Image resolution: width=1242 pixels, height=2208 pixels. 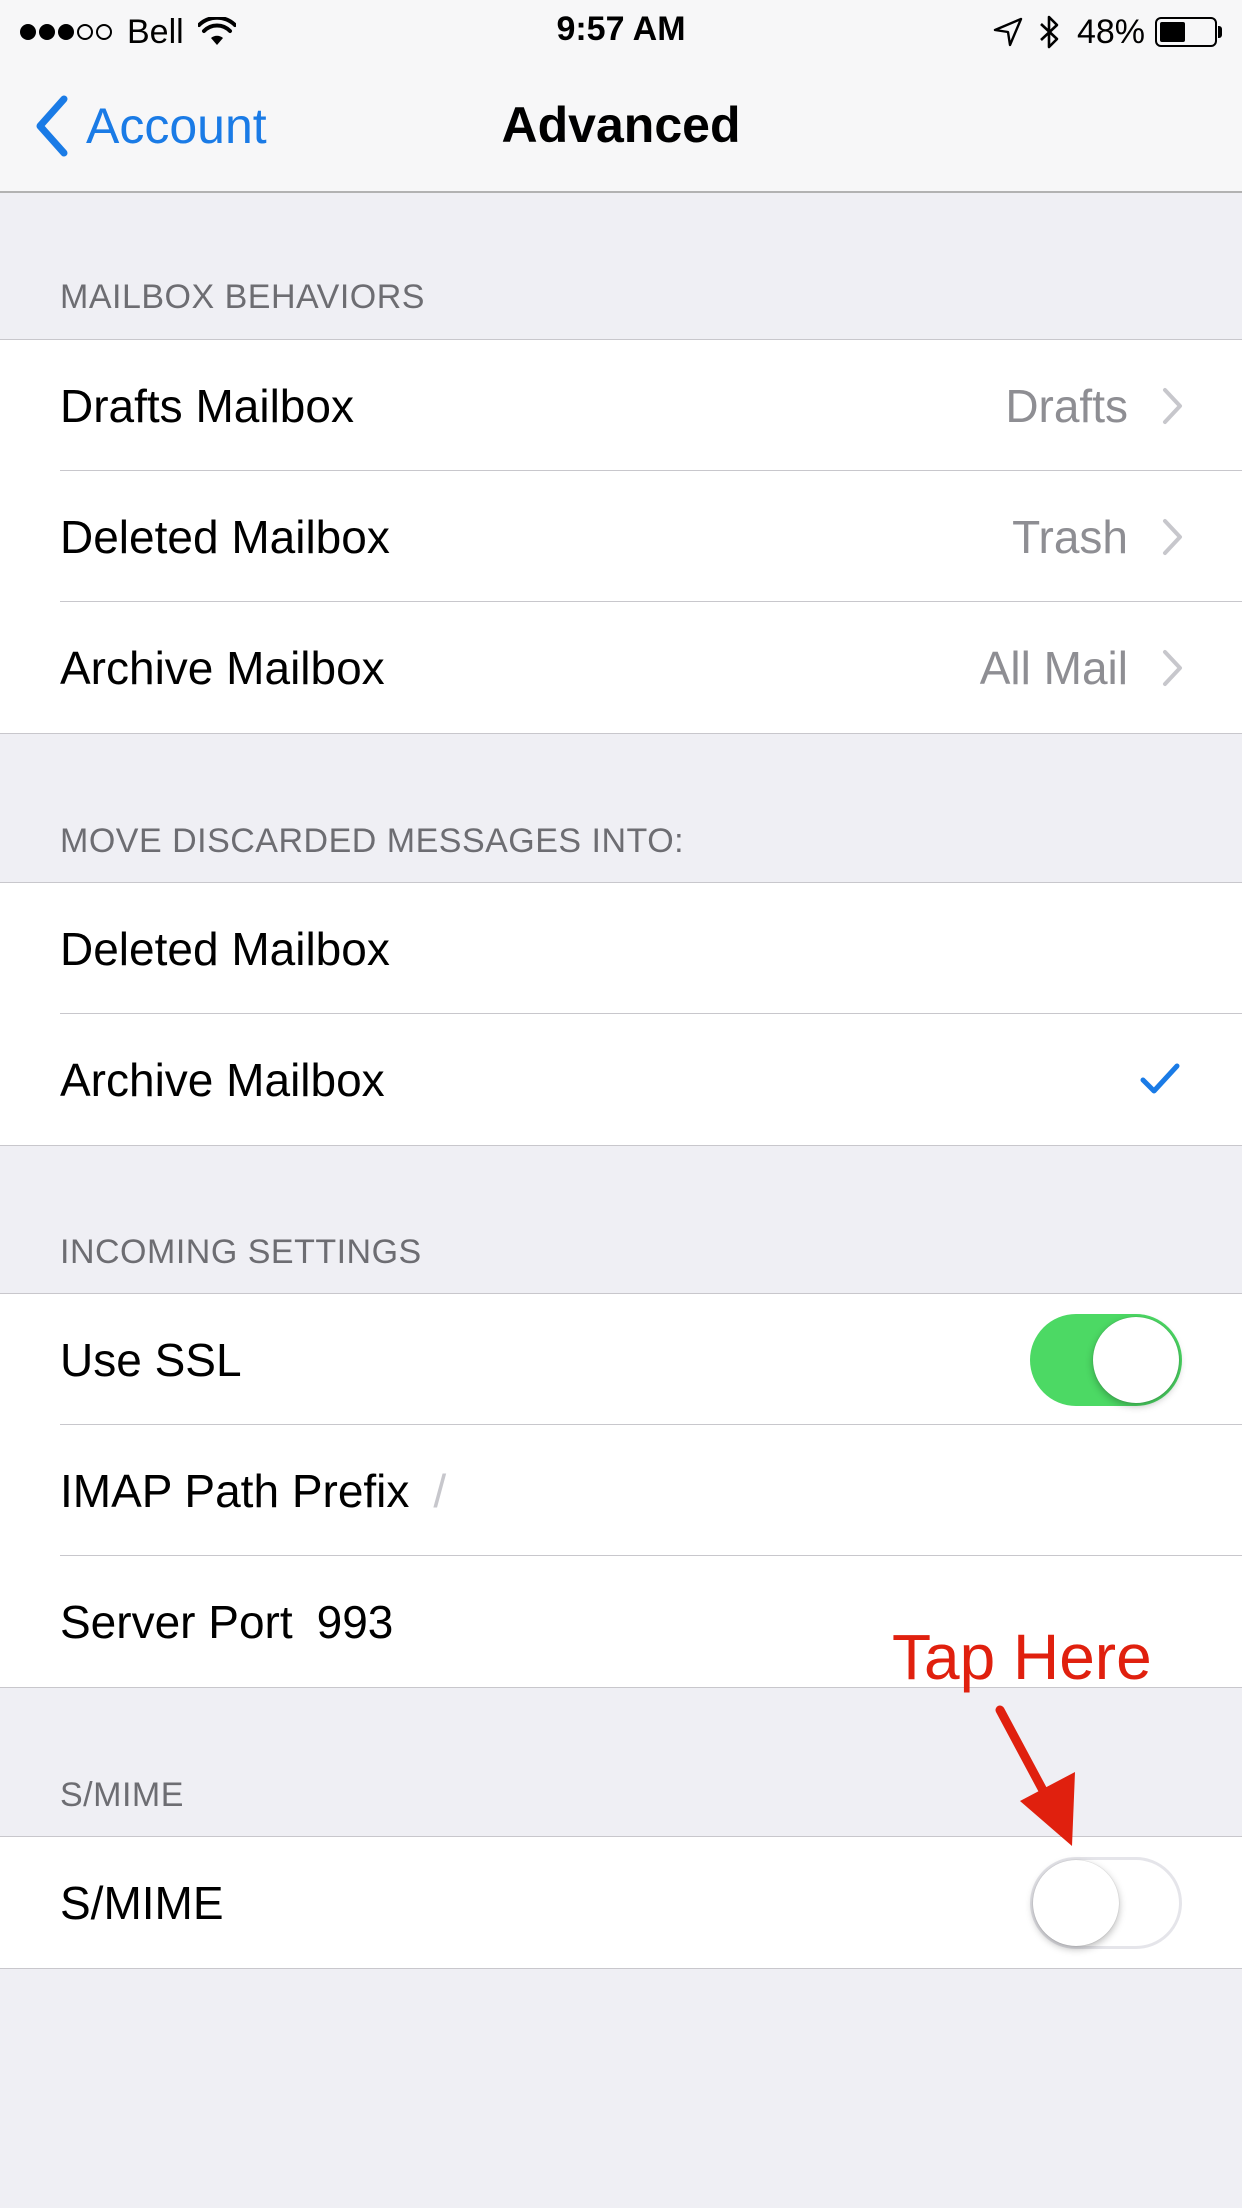 I want to click on status-bar-right: 48%, so click(x=1099, y=32).